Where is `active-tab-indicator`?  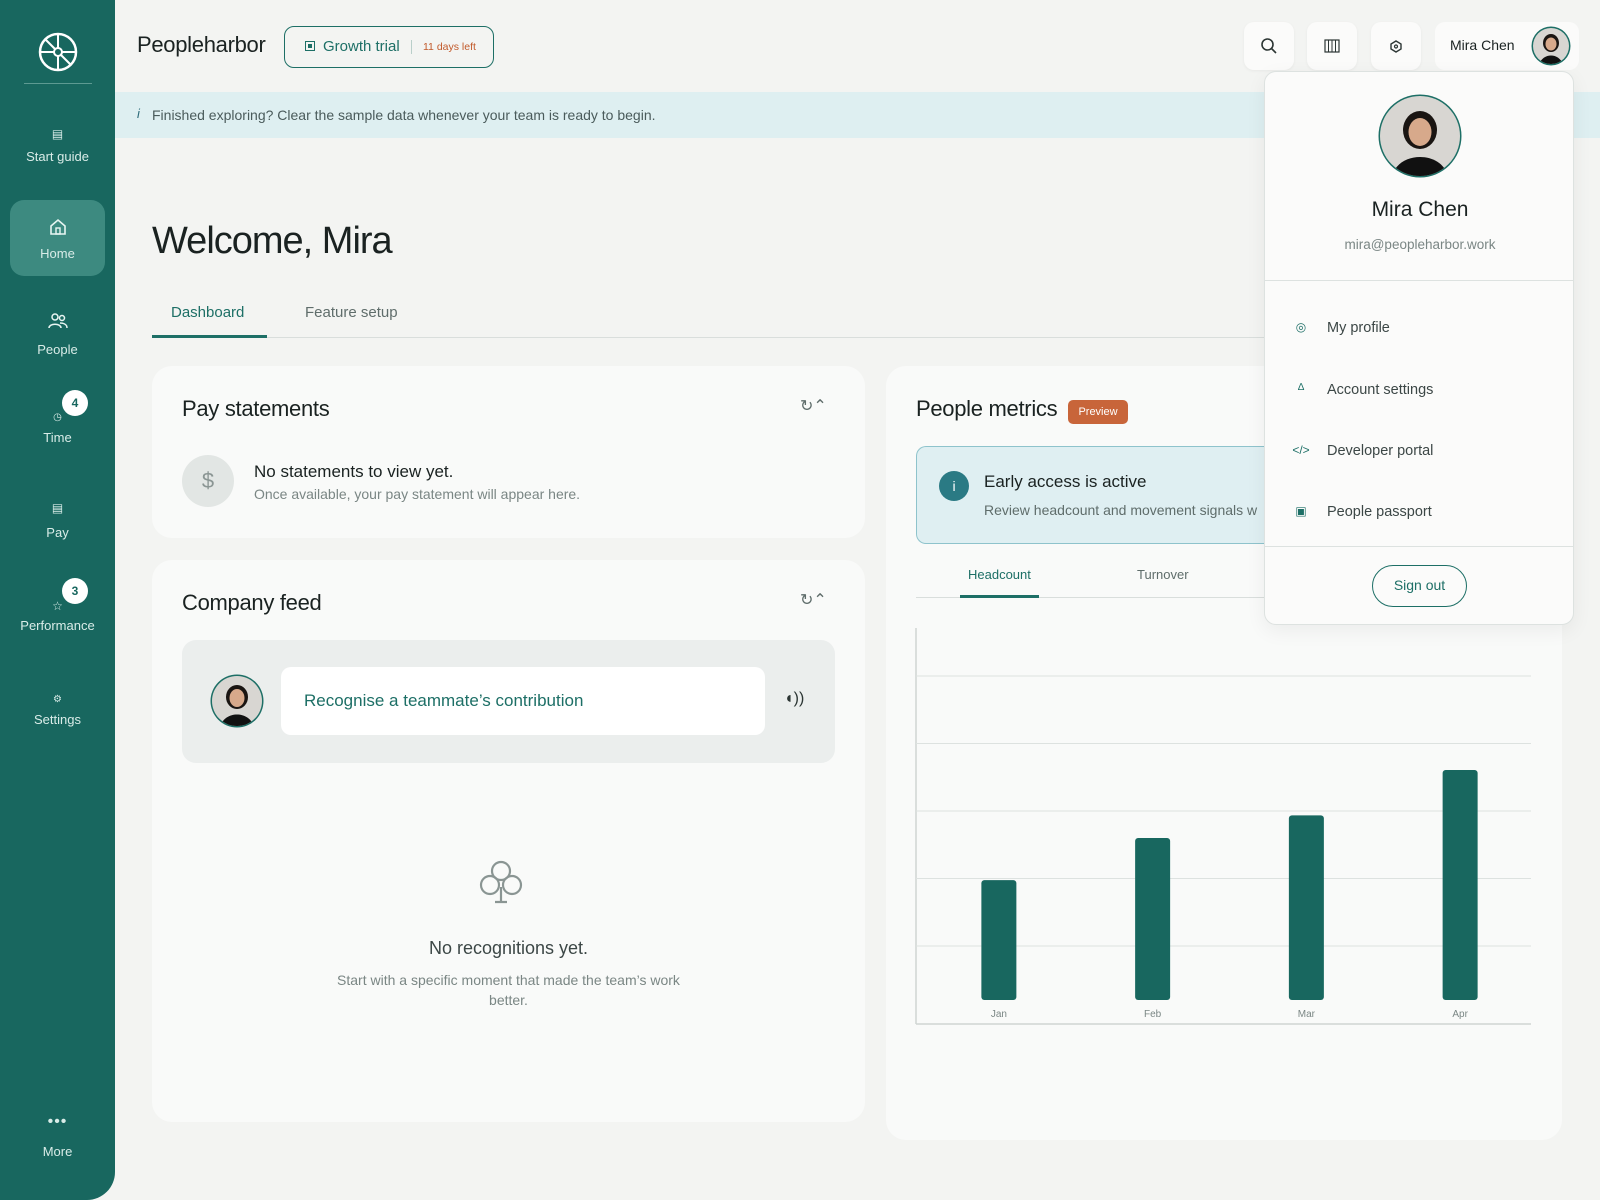 active-tab-indicator is located at coordinates (209, 336).